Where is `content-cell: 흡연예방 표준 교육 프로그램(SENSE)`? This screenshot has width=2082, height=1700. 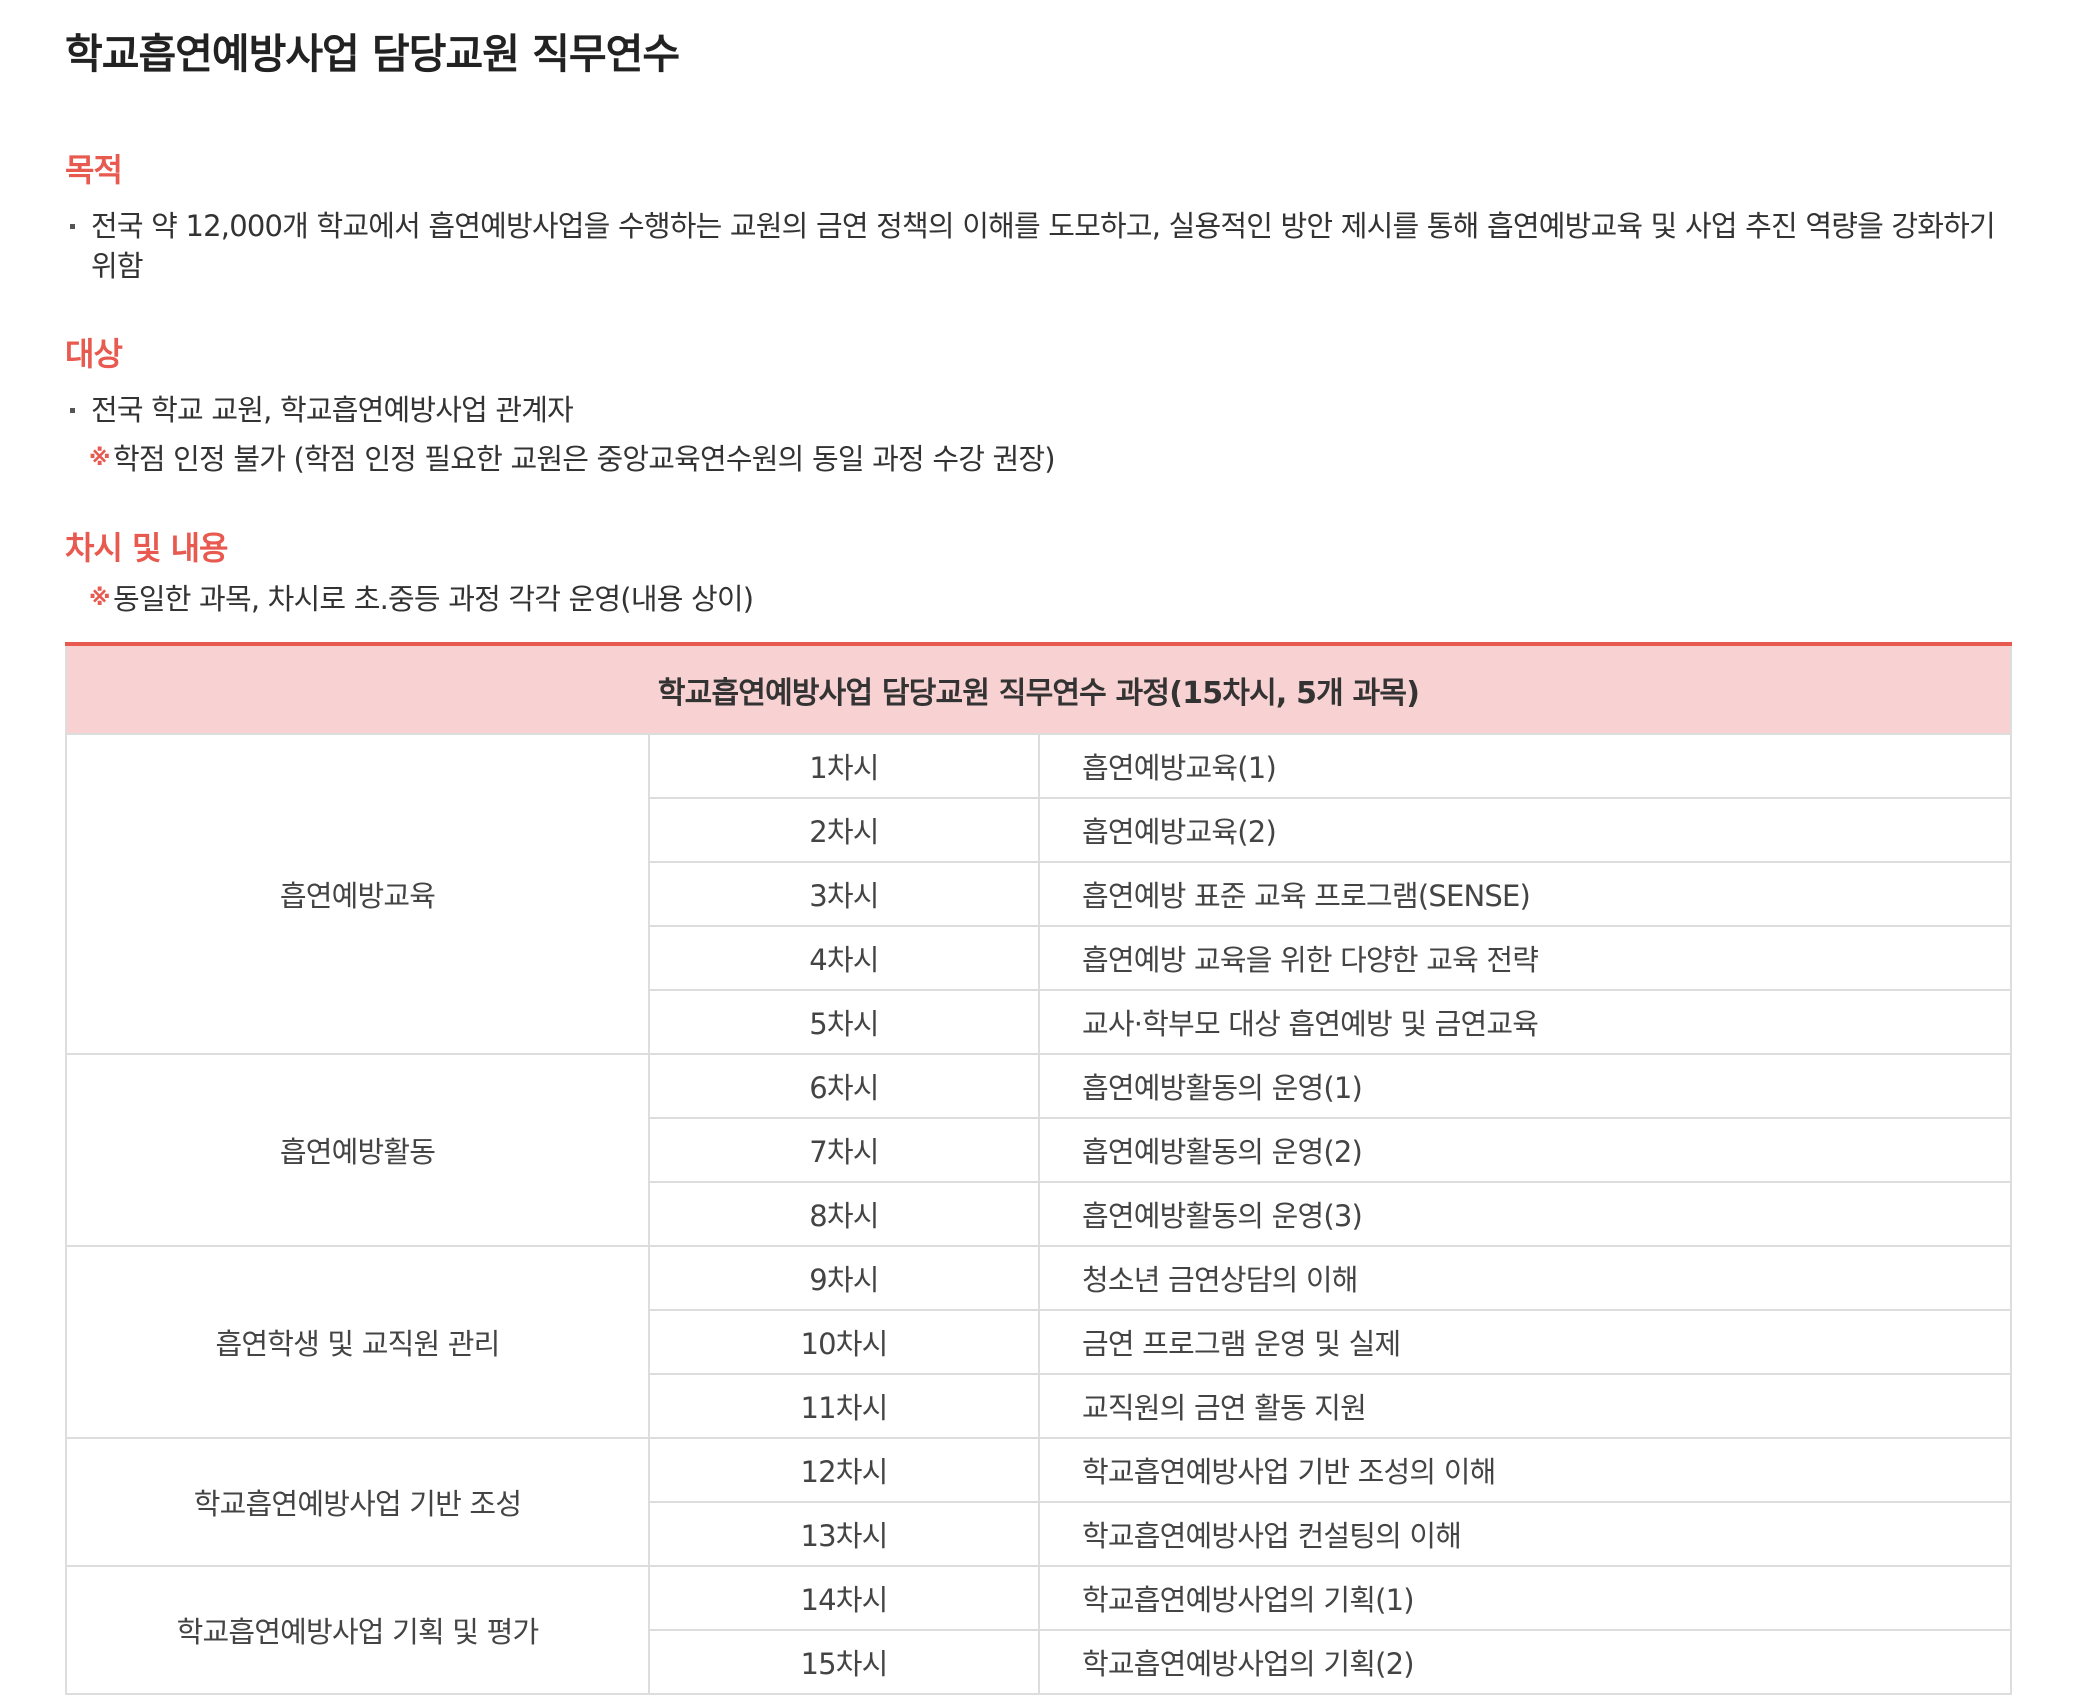
content-cell: 흡연예방 표준 교육 프로그램(SENSE) is located at coordinates (1525, 894).